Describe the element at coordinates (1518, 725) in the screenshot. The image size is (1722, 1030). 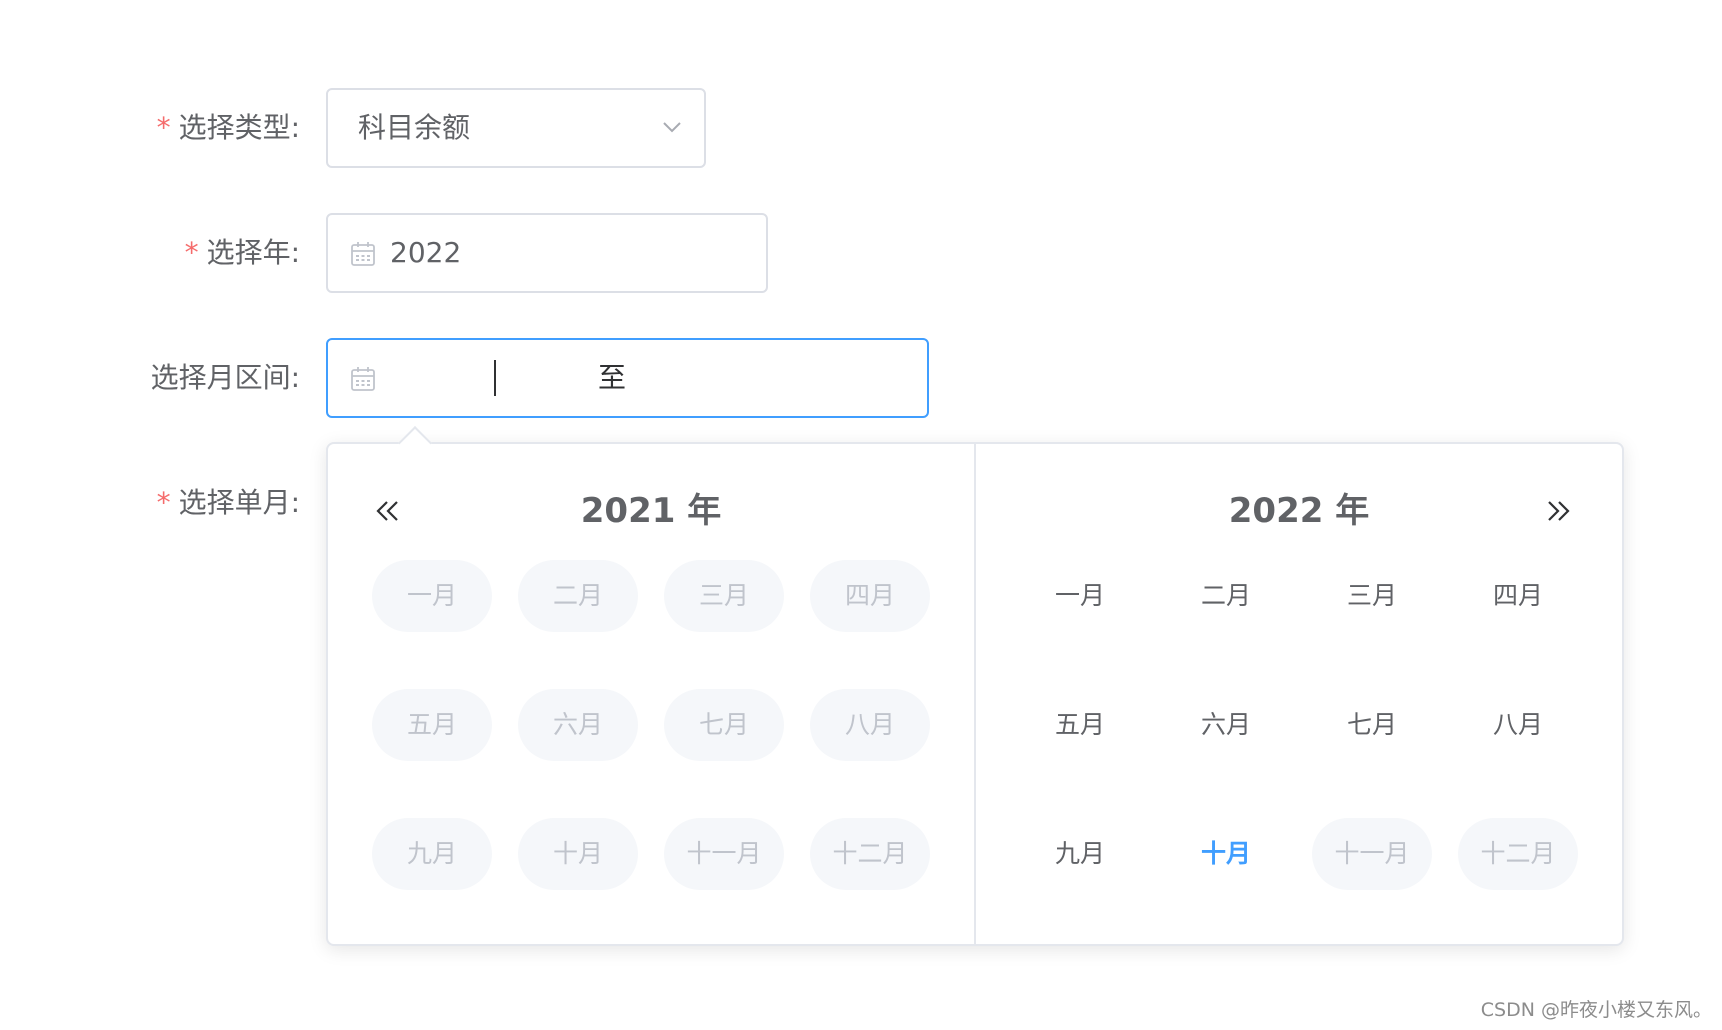
I see `right-month-cell: 八月` at that location.